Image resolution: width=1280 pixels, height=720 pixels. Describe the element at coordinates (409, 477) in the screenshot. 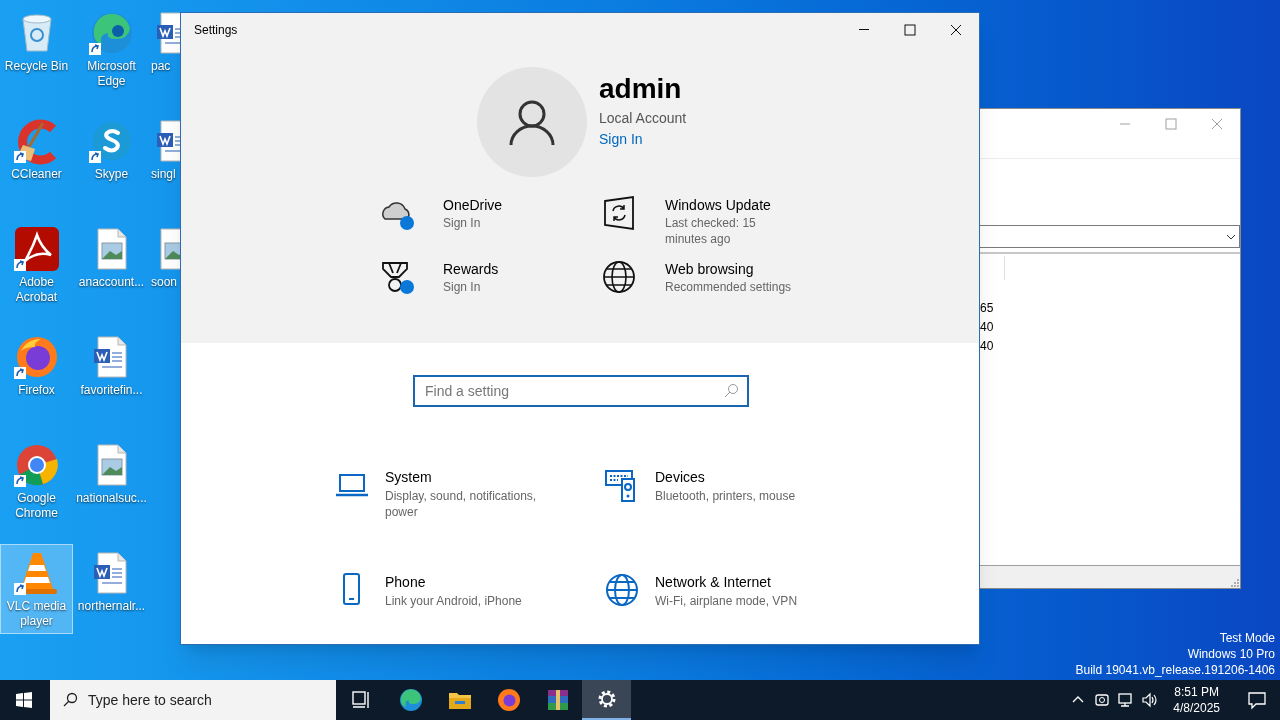

I see `category-title: System` at that location.